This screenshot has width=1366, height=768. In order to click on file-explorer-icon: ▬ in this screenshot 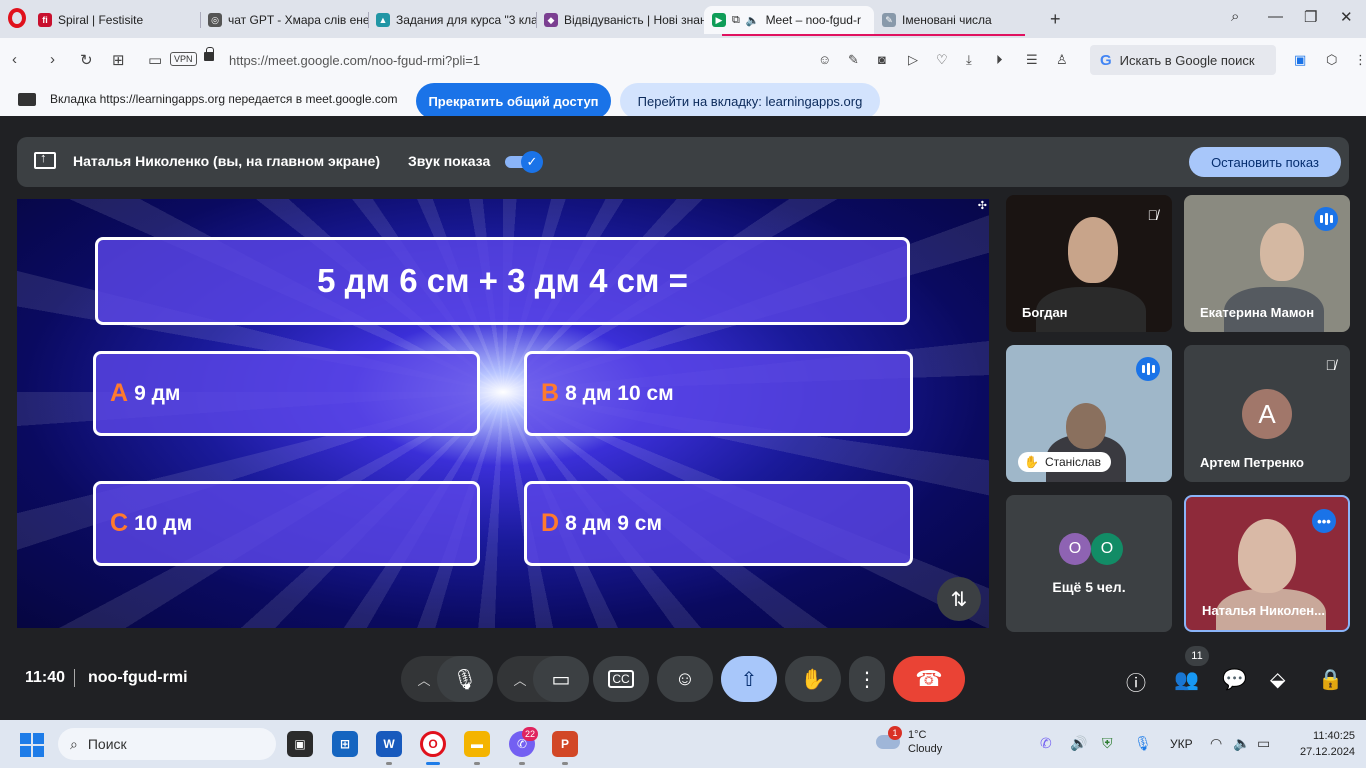, I will do `click(477, 744)`.